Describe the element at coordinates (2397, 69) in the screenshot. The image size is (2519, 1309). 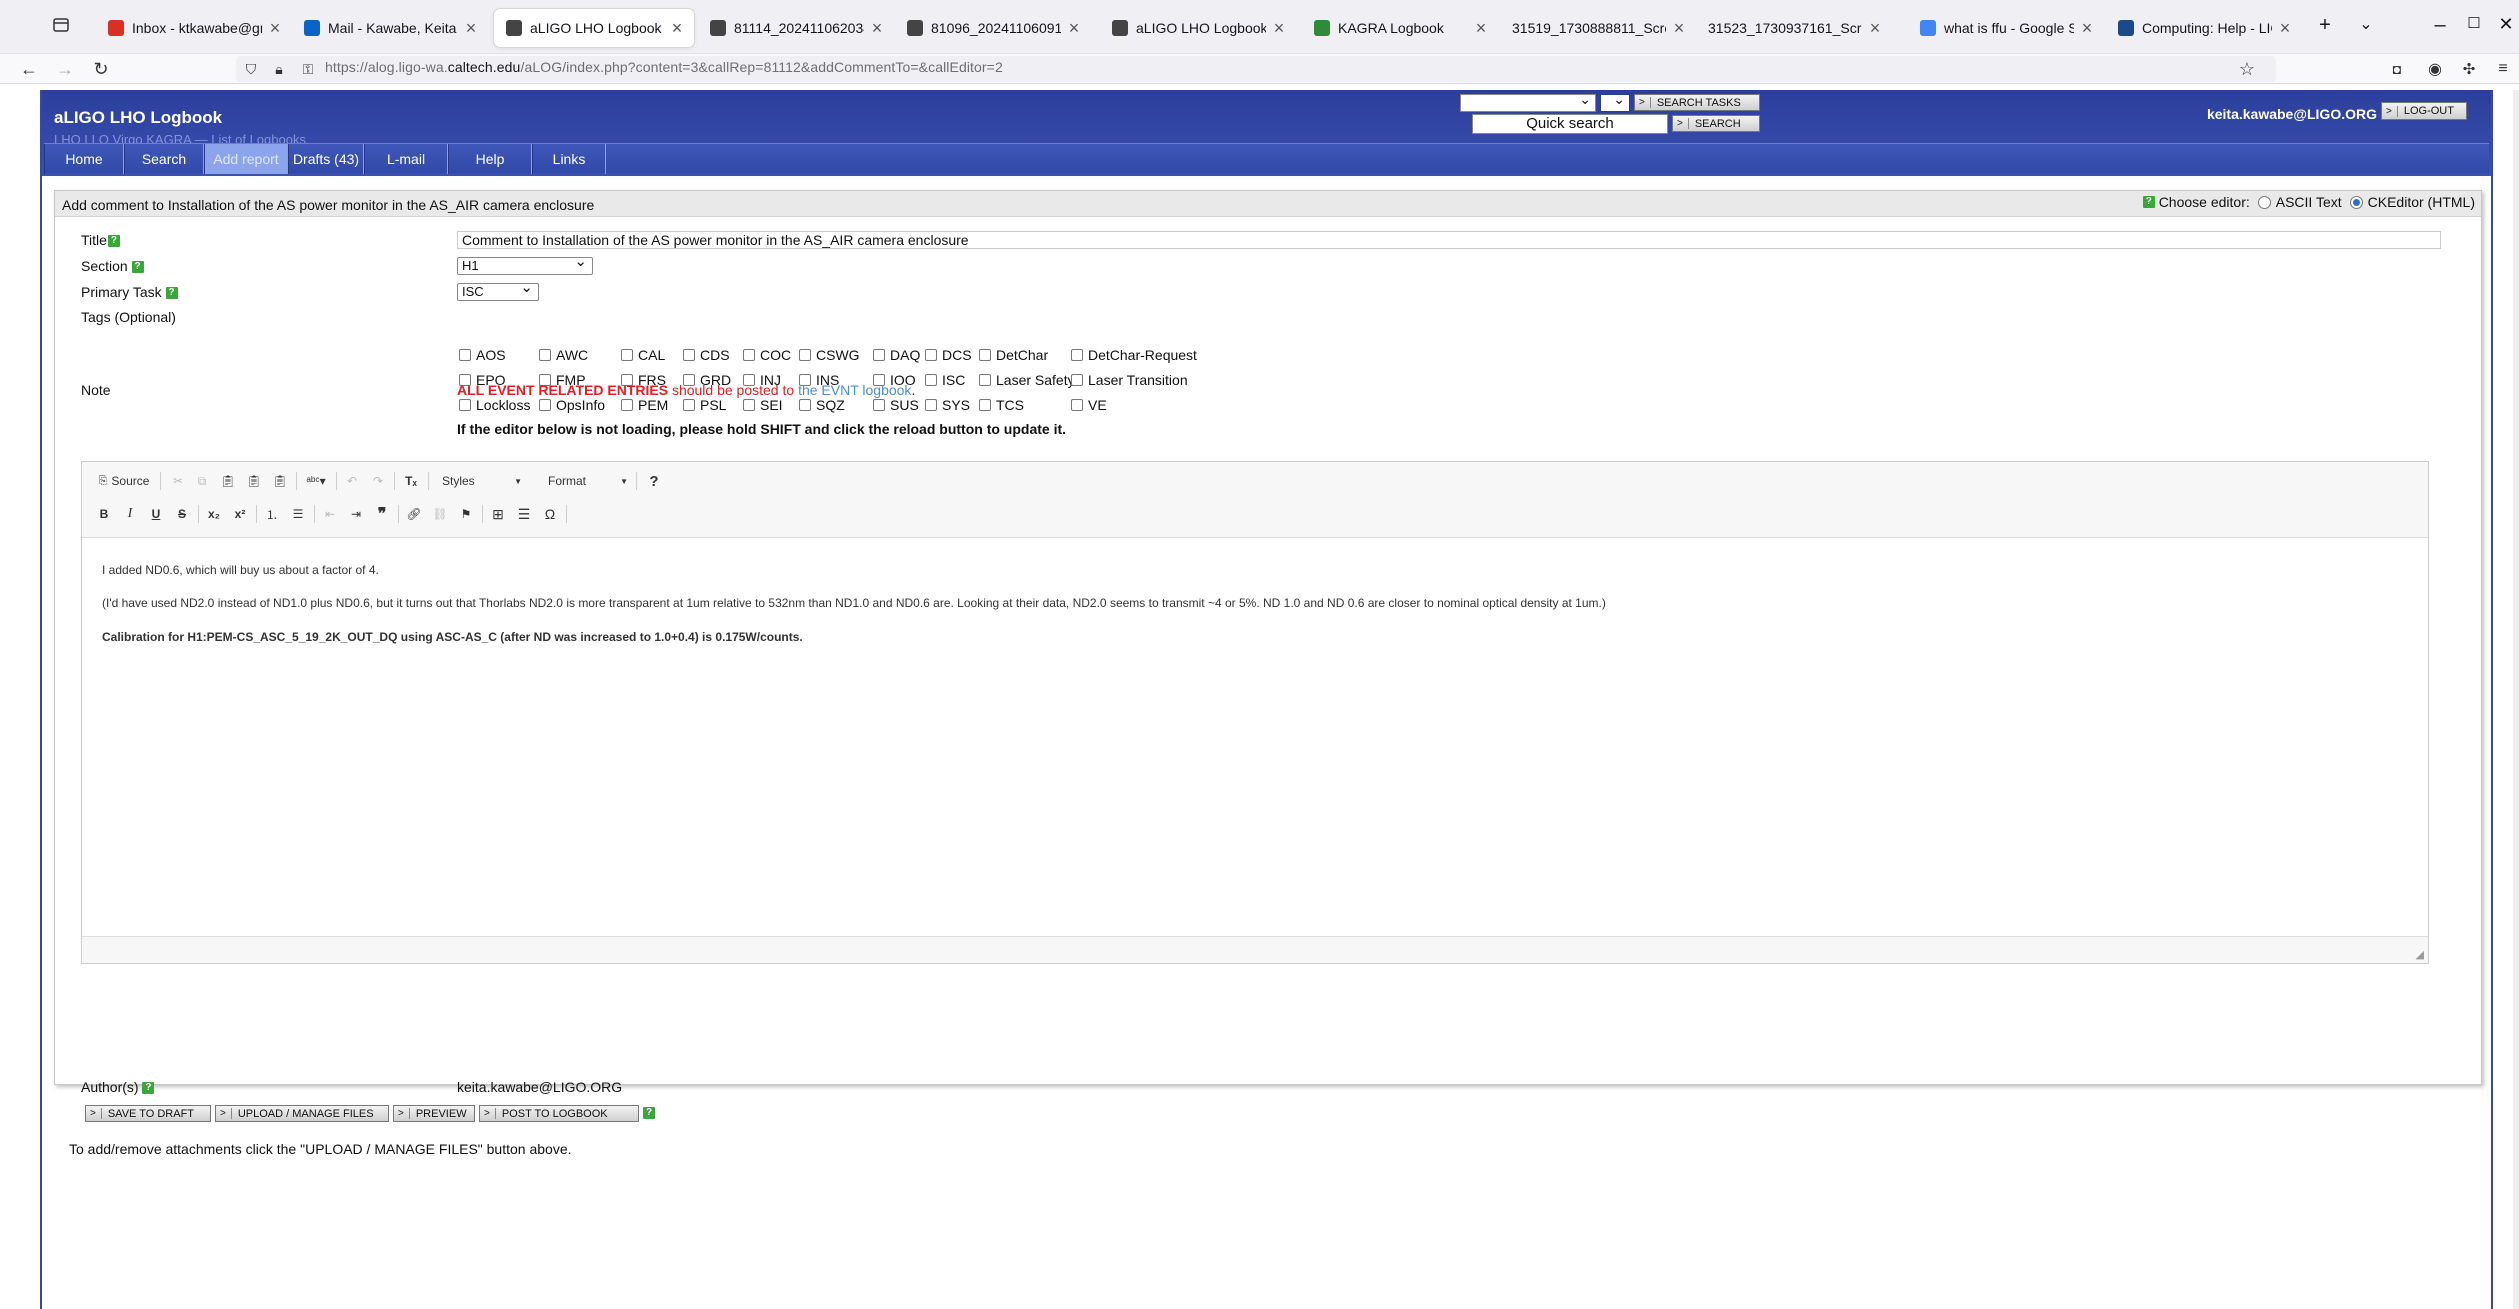
I see `pocket-icon: ◘` at that location.